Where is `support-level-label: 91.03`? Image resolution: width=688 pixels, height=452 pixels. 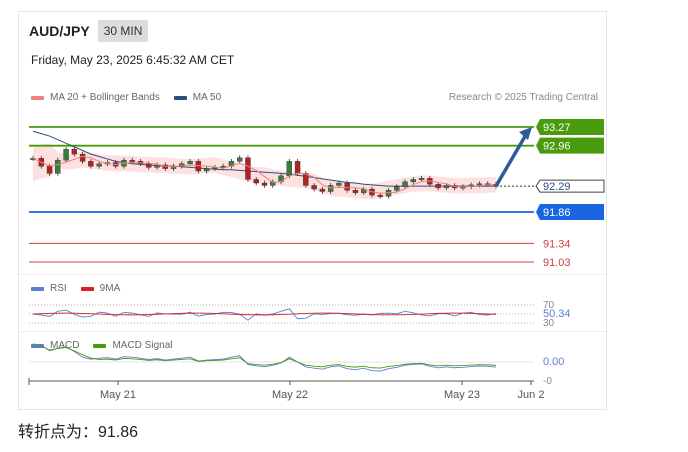 support-level-label: 91.03 is located at coordinates (557, 263).